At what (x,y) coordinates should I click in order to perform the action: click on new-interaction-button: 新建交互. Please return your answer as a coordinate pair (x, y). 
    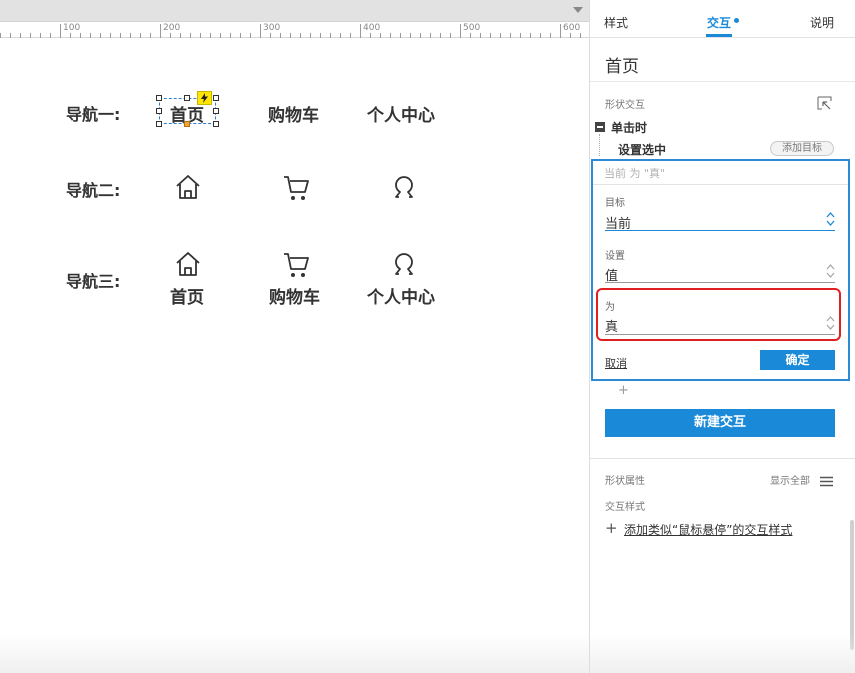
    Looking at the image, I should click on (720, 423).